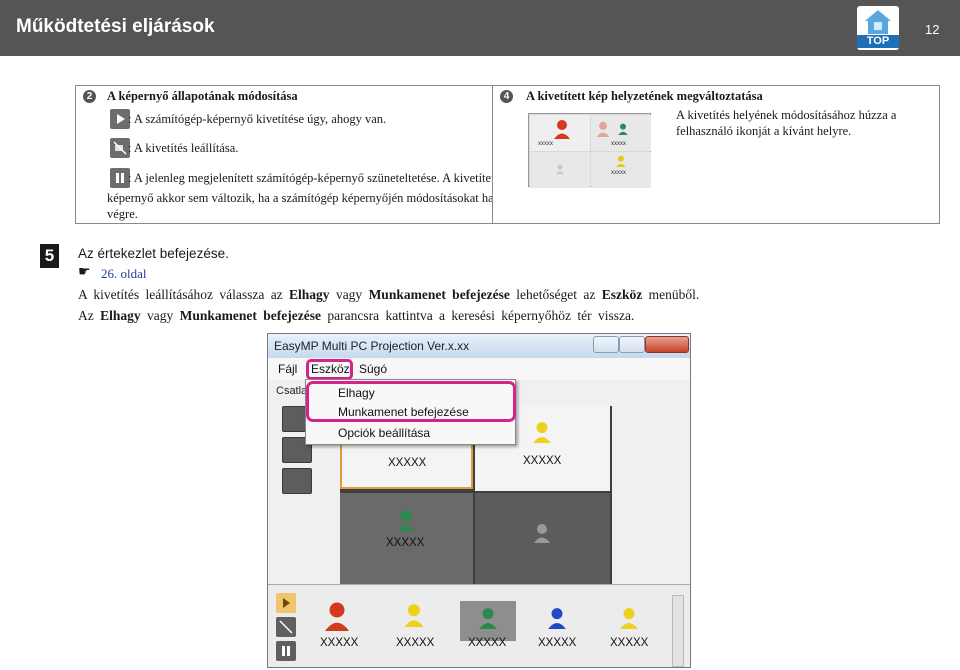  I want to click on stage-cell, so click(542, 545).